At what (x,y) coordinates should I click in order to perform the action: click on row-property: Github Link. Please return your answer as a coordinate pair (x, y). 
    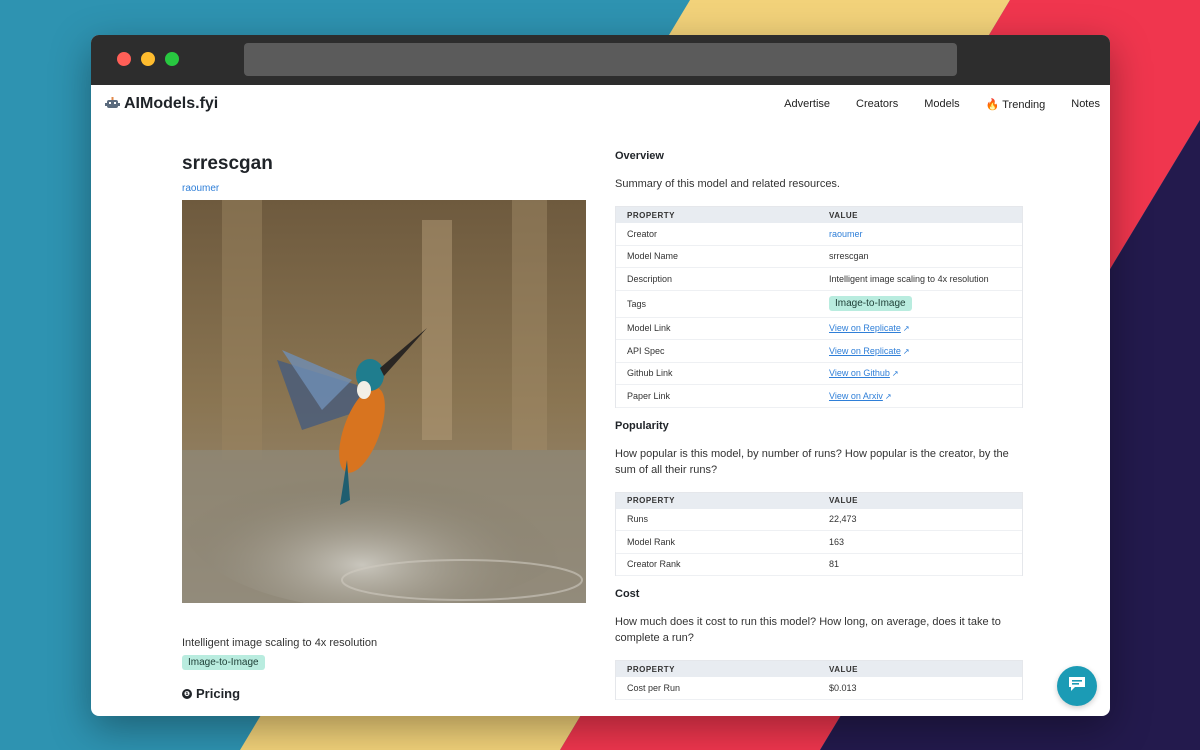
    Looking at the image, I should click on (650, 373).